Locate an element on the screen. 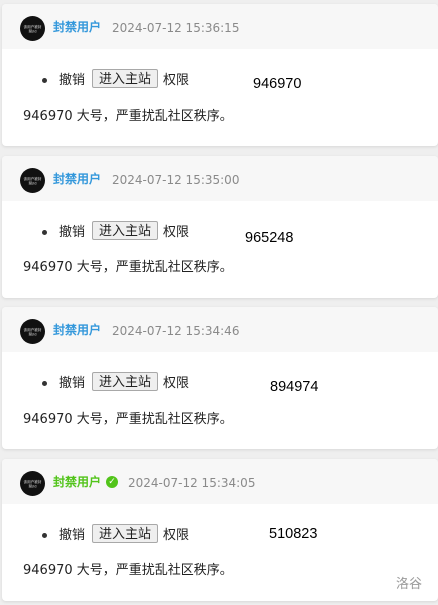  user-id: 510823 is located at coordinates (293, 534).